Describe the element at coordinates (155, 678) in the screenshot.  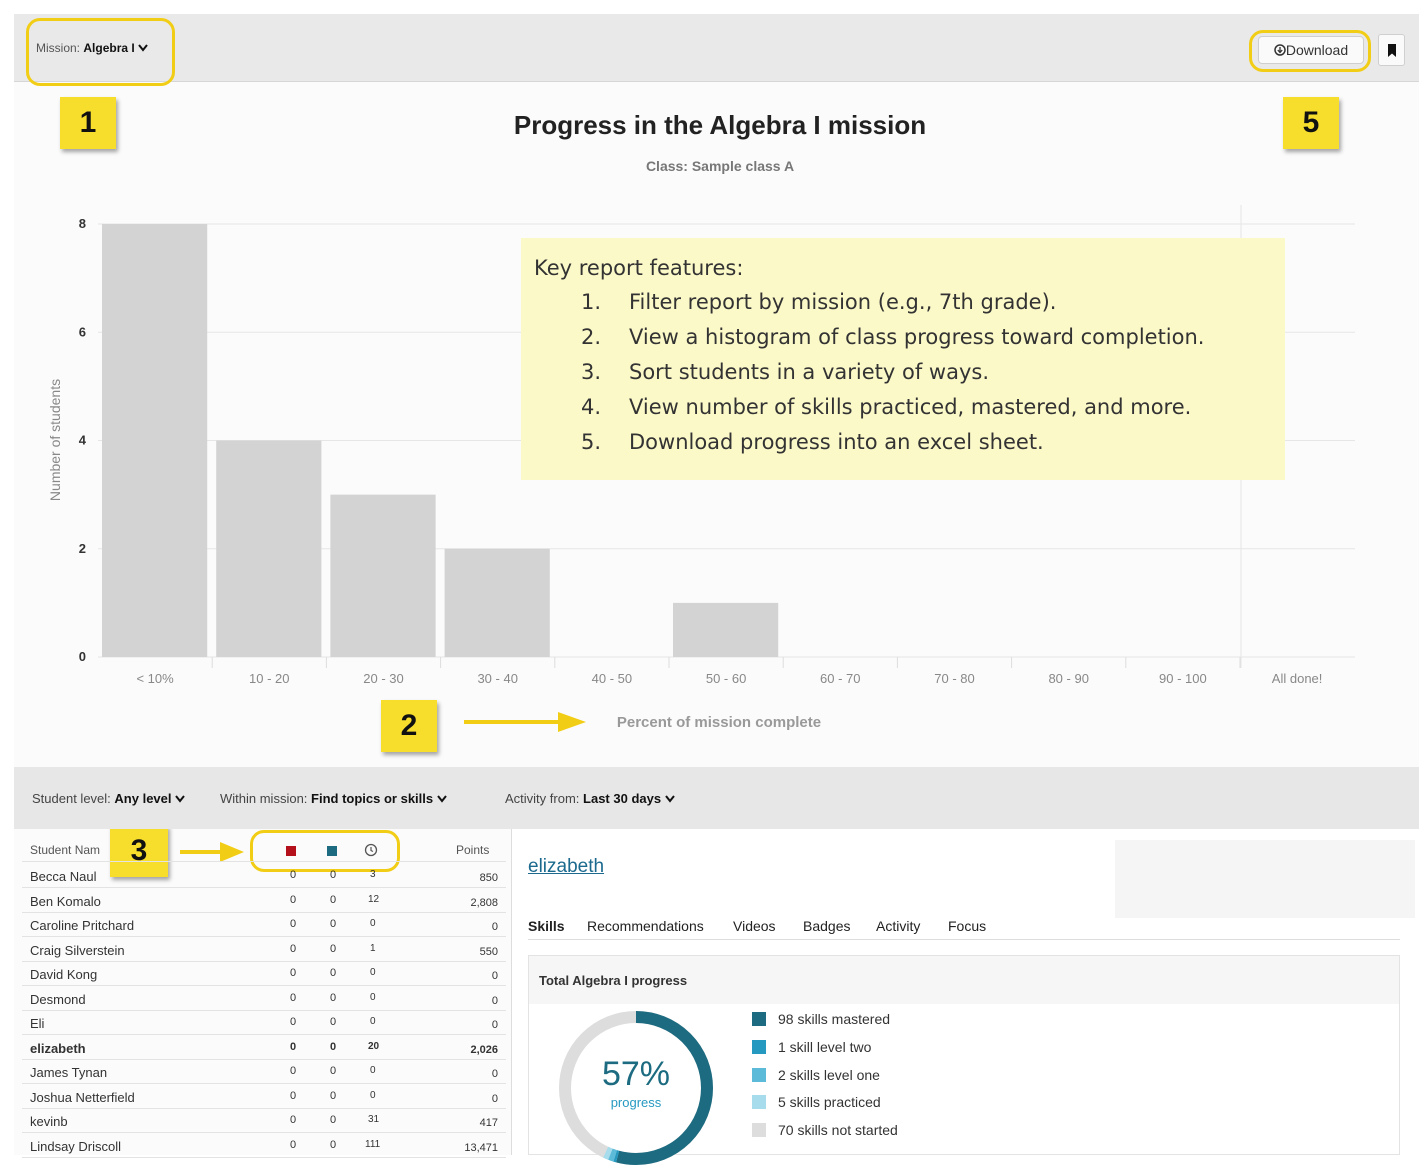
I see `x-tick-label: < 10%` at that location.